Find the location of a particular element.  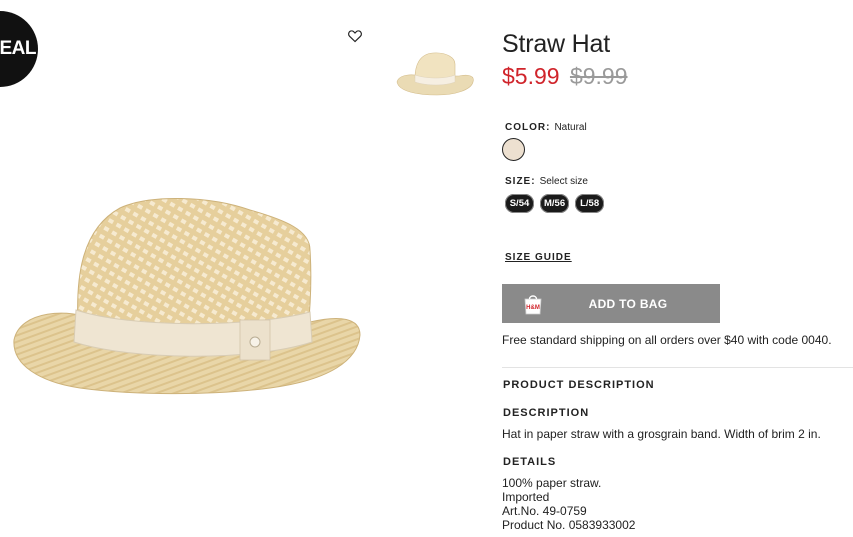

favorite-heart-icon is located at coordinates (355, 36).